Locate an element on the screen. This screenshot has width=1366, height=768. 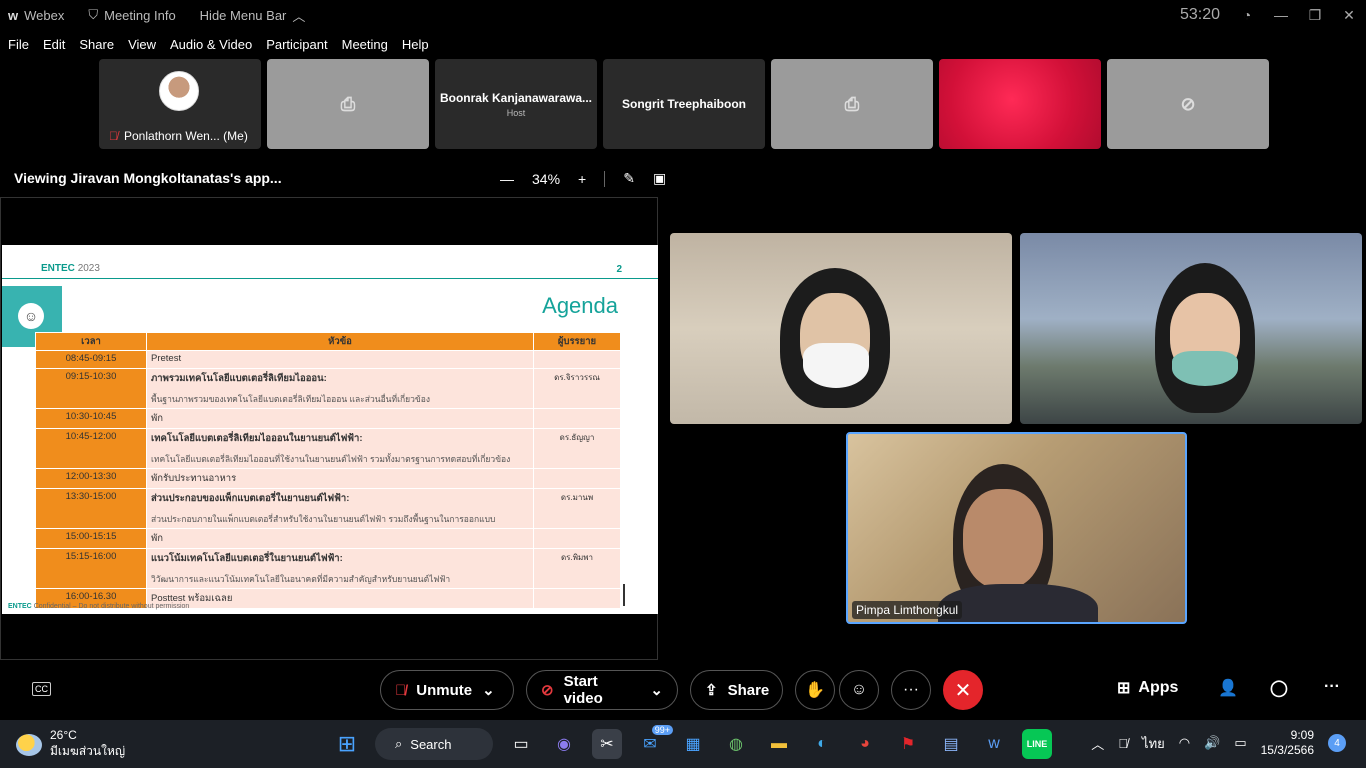
captions-button: CC is located at coordinates (41, 689).